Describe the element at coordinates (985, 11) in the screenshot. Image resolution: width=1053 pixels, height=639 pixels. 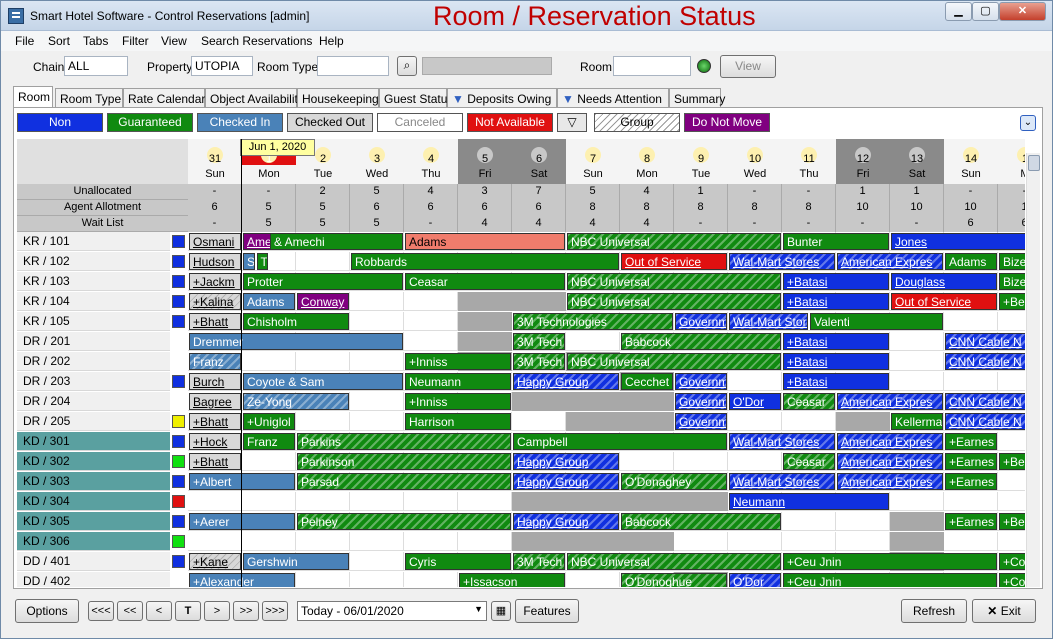
I see `maximize-button: ▢` at that location.